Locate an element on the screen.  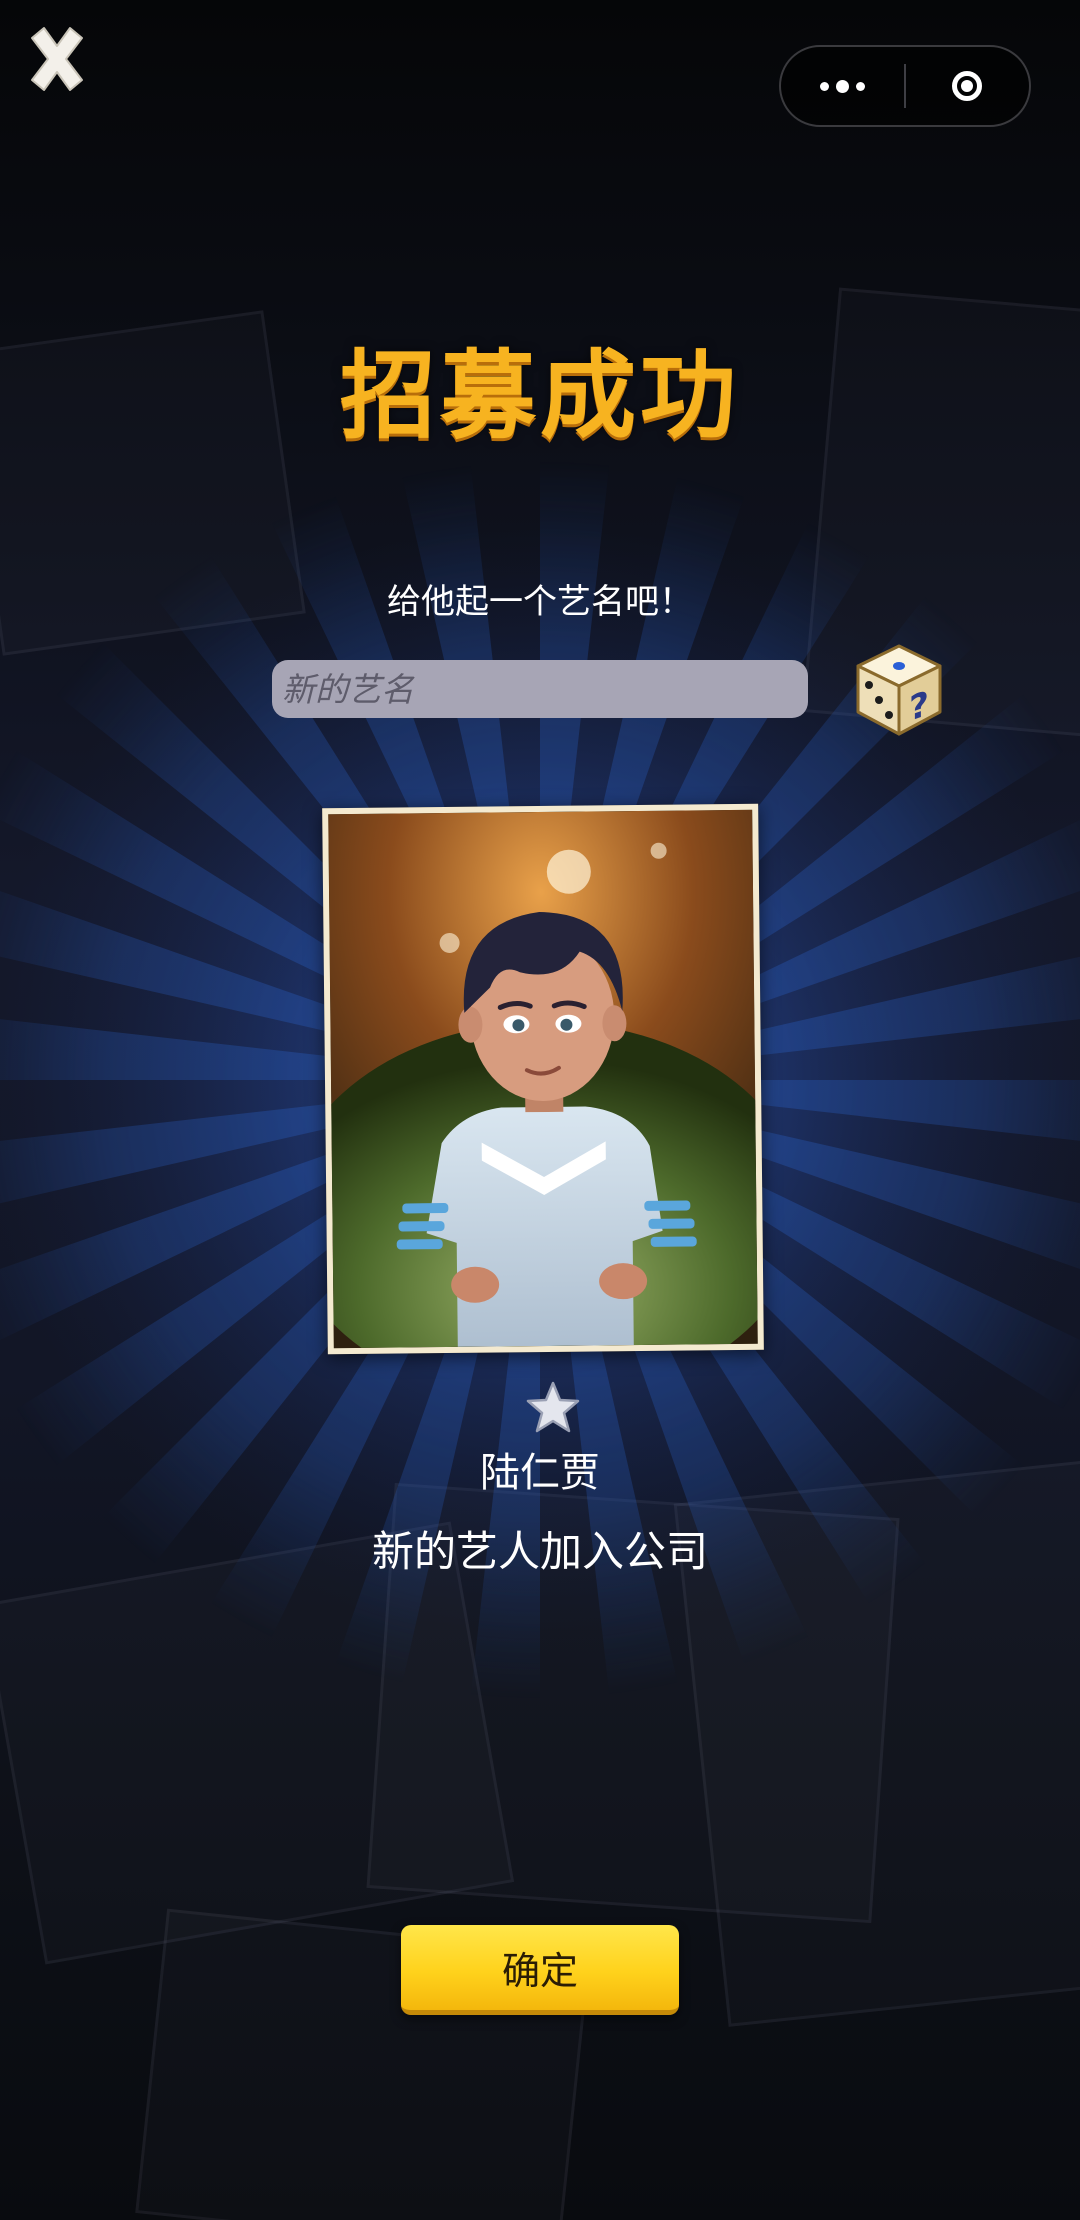
more-dots-icon is located at coordinates (824, 86).